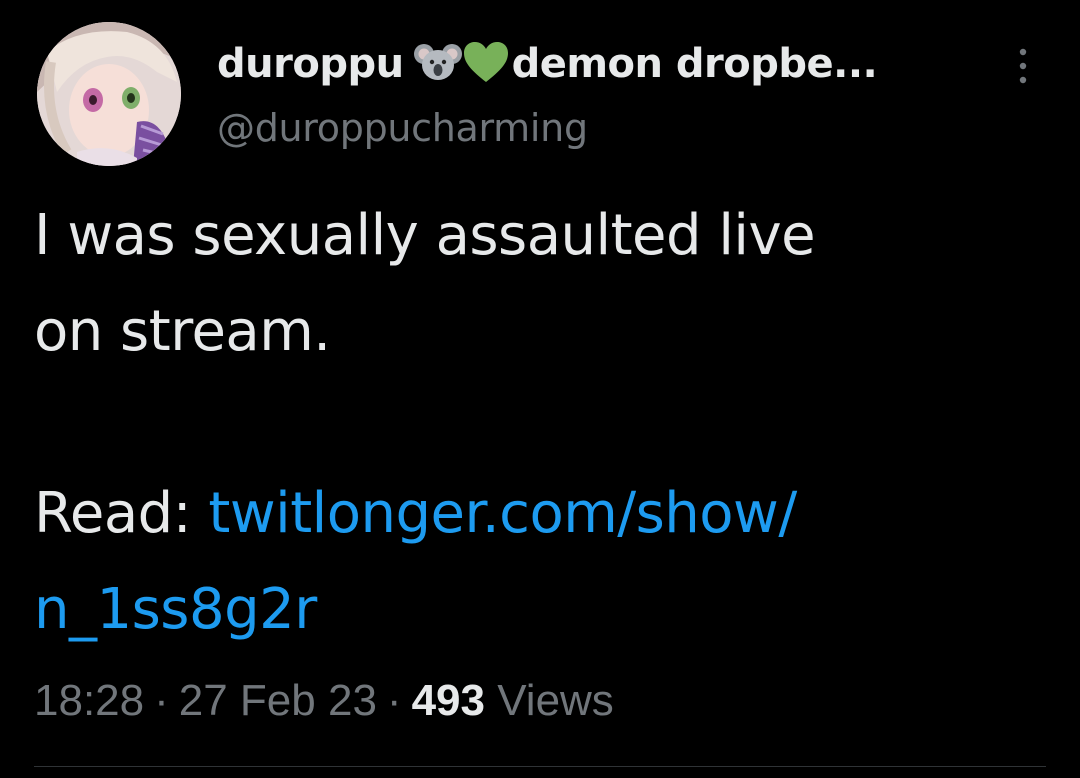 The height and width of the screenshot is (778, 1080). What do you see at coordinates (175, 609) in the screenshot?
I see `twitlonger-link-continued: n_1ss8g2r` at bounding box center [175, 609].